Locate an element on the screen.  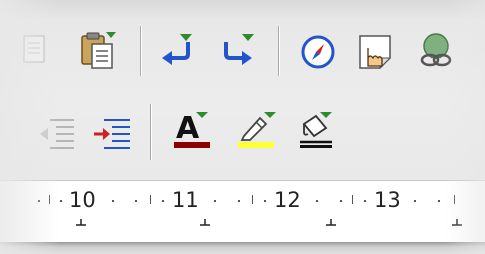
paste-icon is located at coordinates (98, 50).